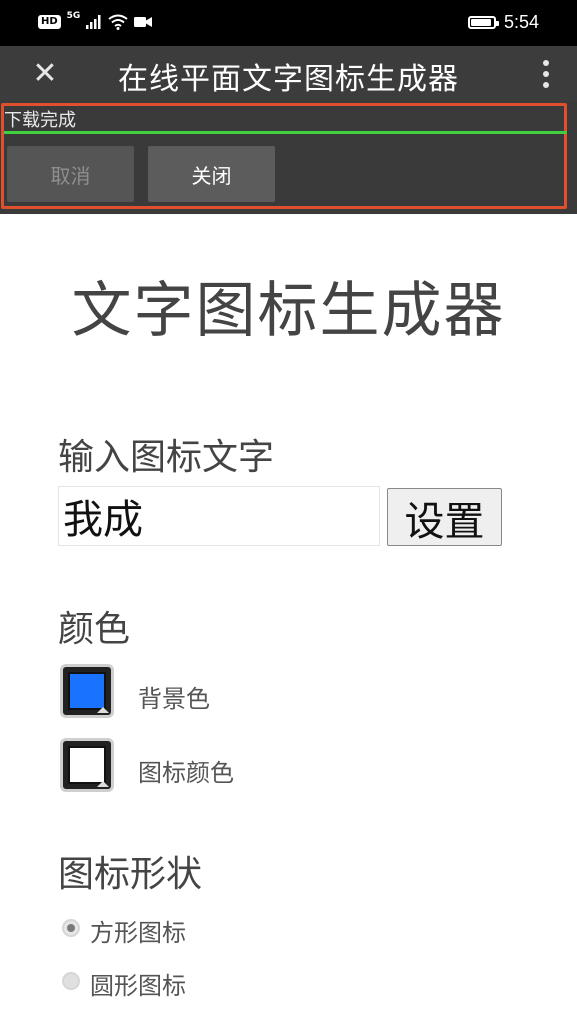  What do you see at coordinates (166, 457) in the screenshot?
I see `input-label: 输入图标文字` at bounding box center [166, 457].